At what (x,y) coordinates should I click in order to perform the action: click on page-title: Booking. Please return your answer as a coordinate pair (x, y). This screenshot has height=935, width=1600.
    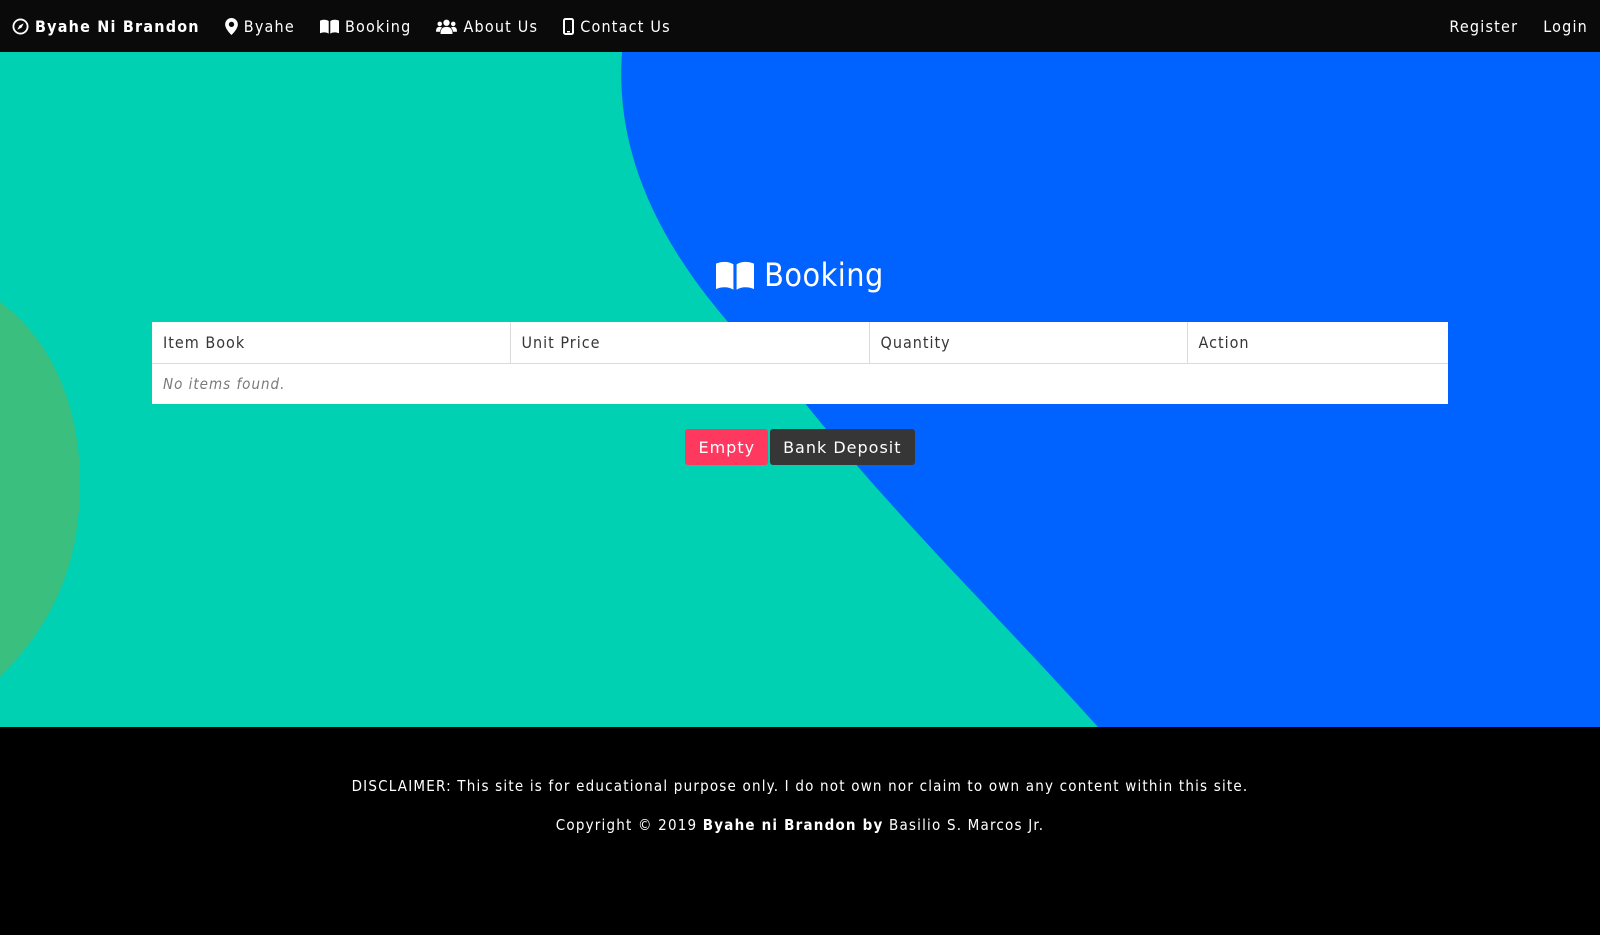
    Looking at the image, I should click on (800, 275).